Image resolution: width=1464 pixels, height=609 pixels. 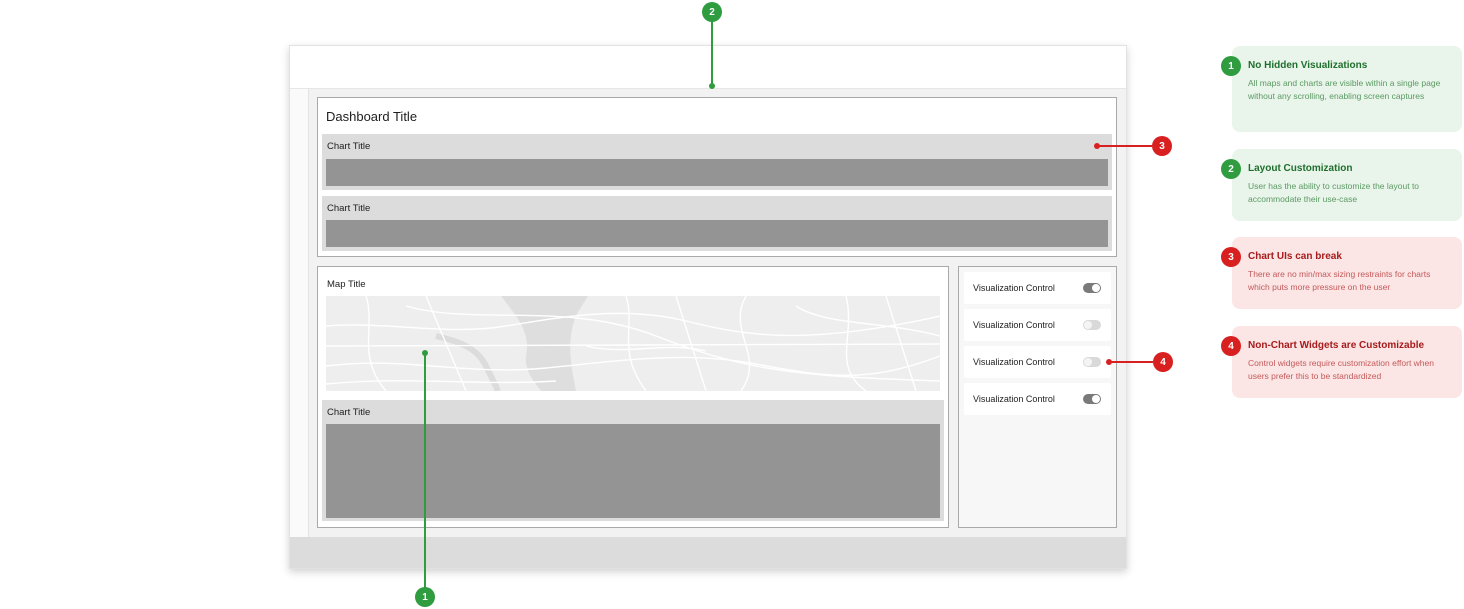 What do you see at coordinates (1336, 345) in the screenshot?
I see `note-title: Non-Chart Widgets are Customizable` at bounding box center [1336, 345].